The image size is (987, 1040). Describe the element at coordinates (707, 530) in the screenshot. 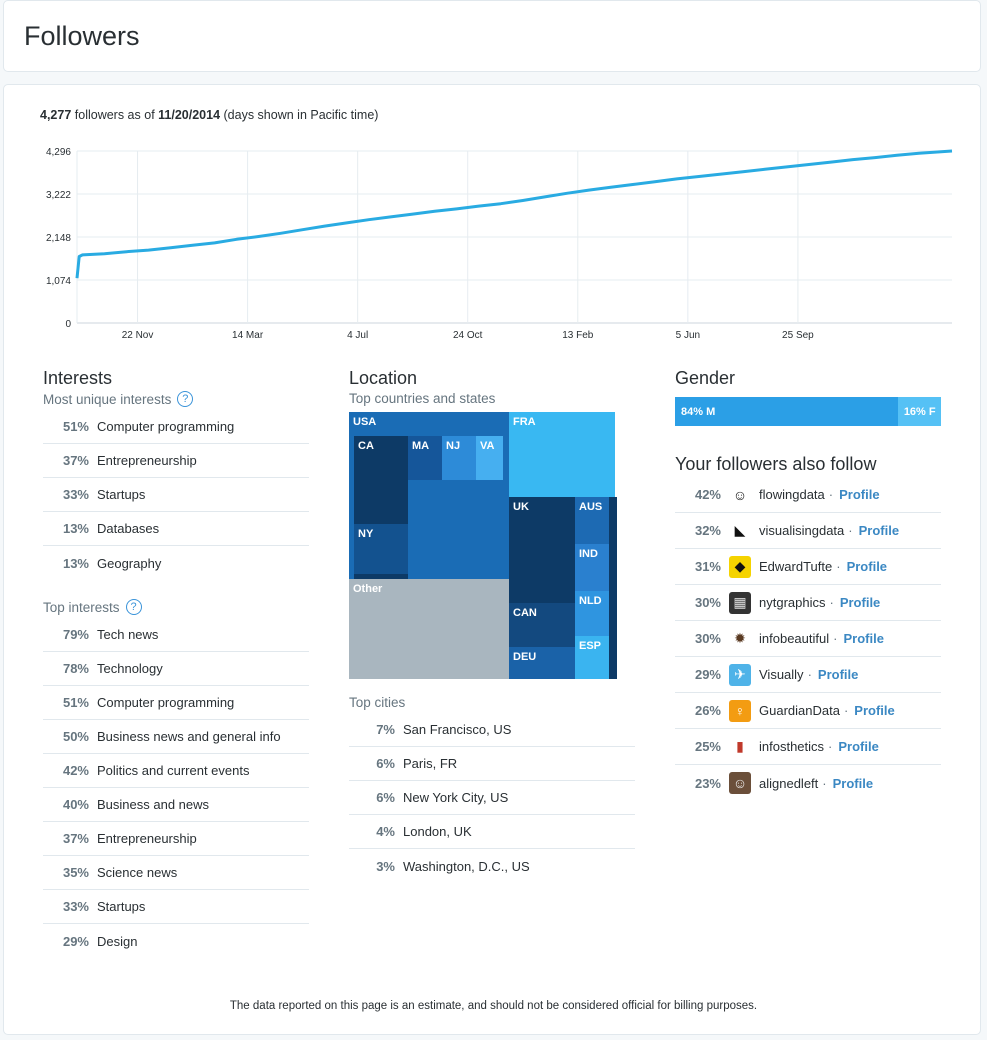

I see `follow-percent: 32%` at that location.